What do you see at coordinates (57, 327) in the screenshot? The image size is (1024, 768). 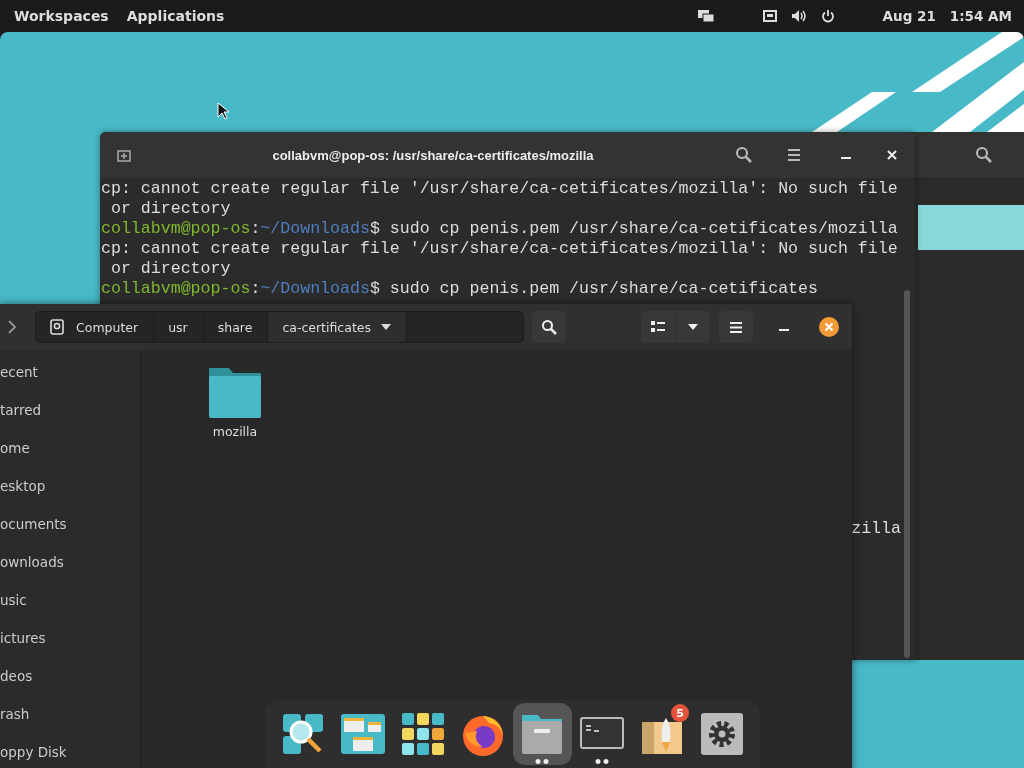 I see `drive-icon` at bounding box center [57, 327].